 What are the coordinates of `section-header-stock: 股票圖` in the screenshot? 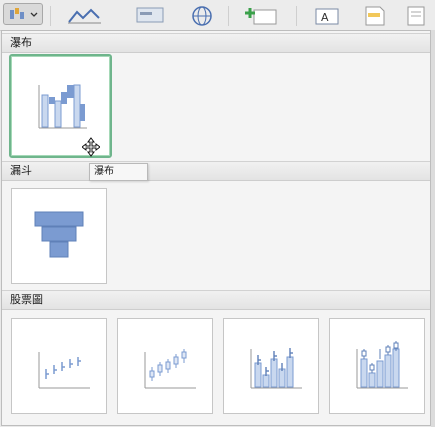 It's located at (216, 300).